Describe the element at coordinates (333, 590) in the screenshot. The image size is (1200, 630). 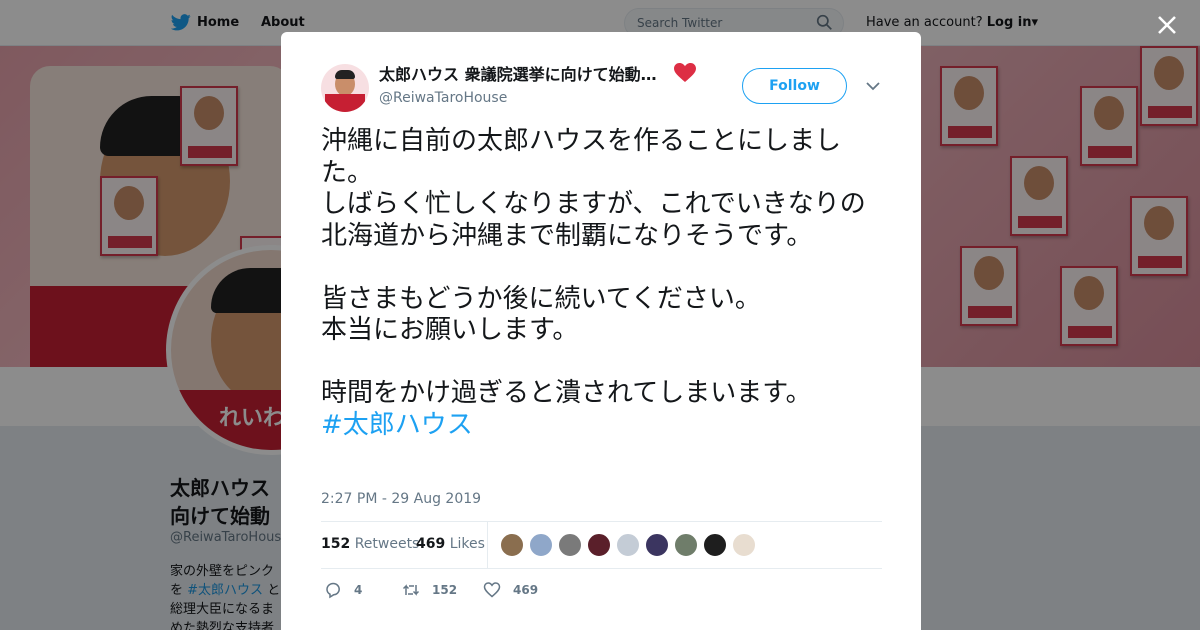
I see `reply-icon` at that location.